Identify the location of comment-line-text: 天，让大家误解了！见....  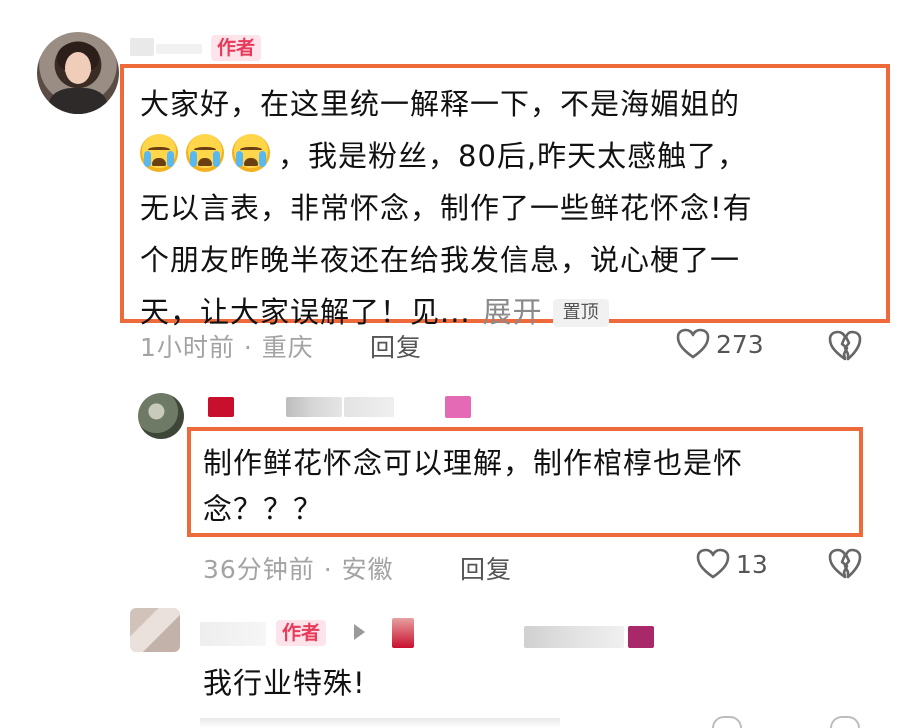
(305, 312).